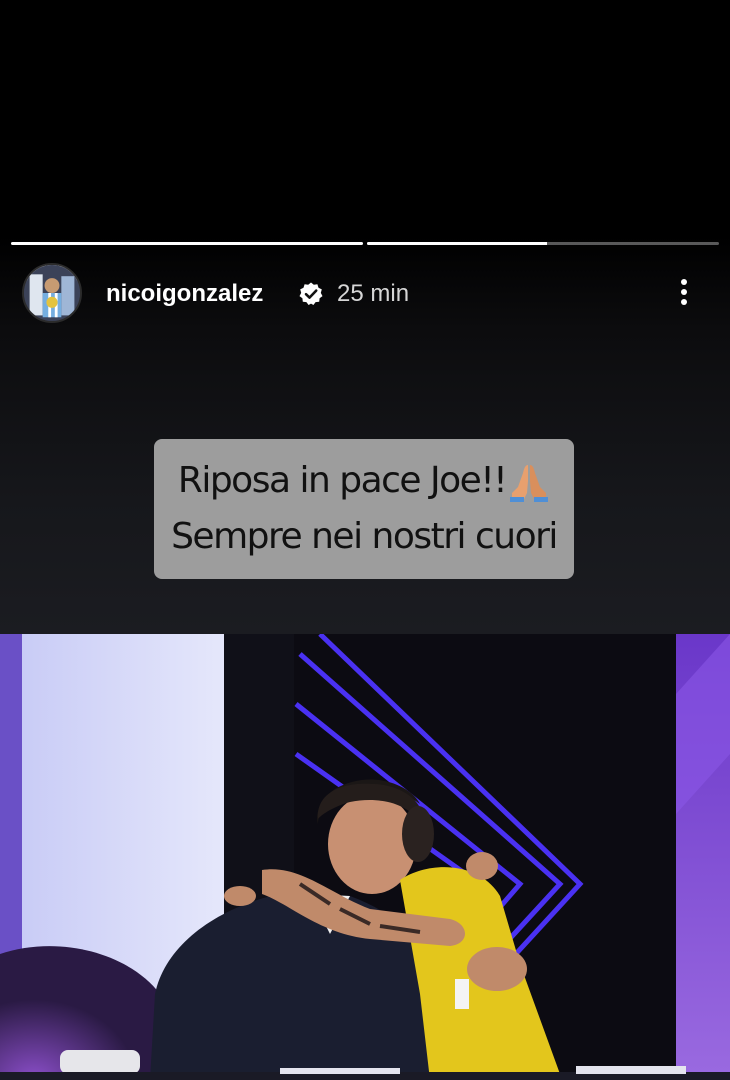 Image resolution: width=730 pixels, height=1080 pixels. I want to click on more-vertical-icon, so click(684, 293).